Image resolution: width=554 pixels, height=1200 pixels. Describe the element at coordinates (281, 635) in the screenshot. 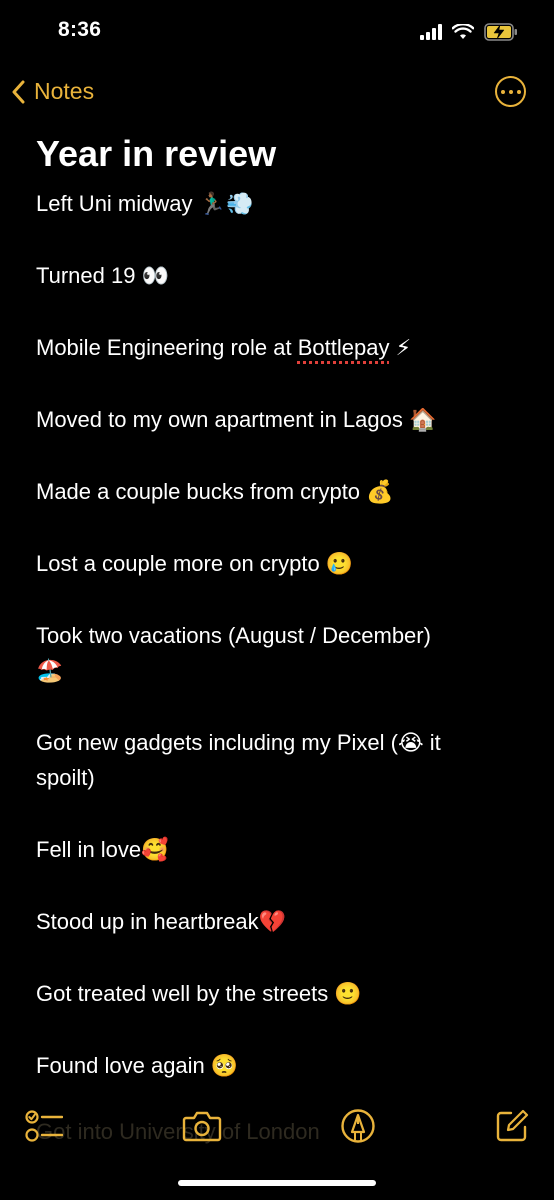

I see `note-line: Took two vacations (August / December)` at that location.